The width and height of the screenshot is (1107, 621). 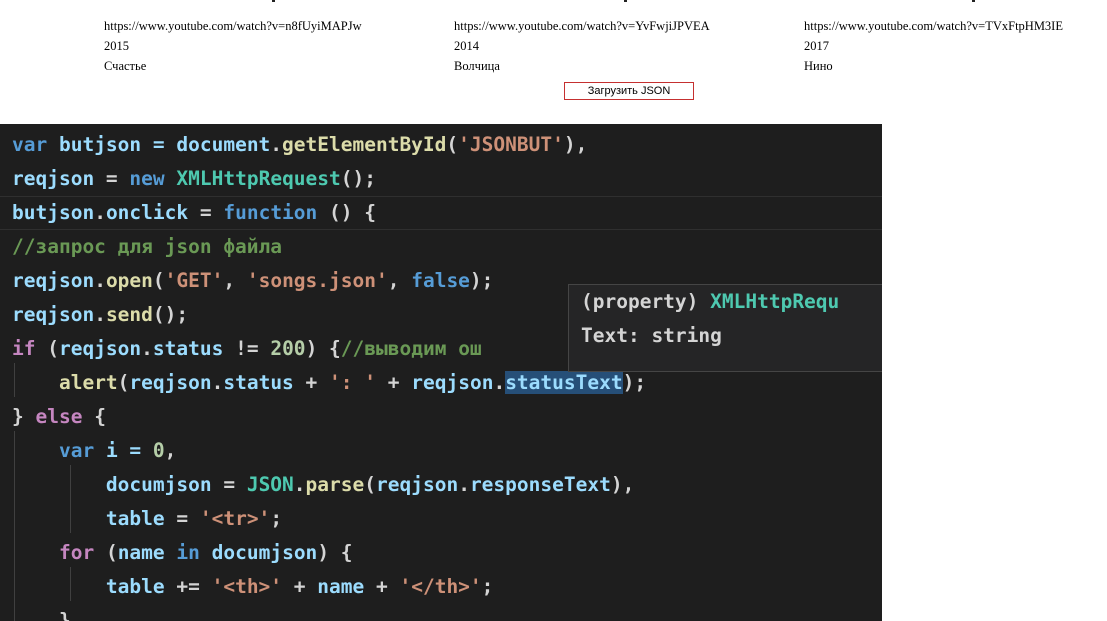 I want to click on code-token: getElementById, so click(x=364, y=144).